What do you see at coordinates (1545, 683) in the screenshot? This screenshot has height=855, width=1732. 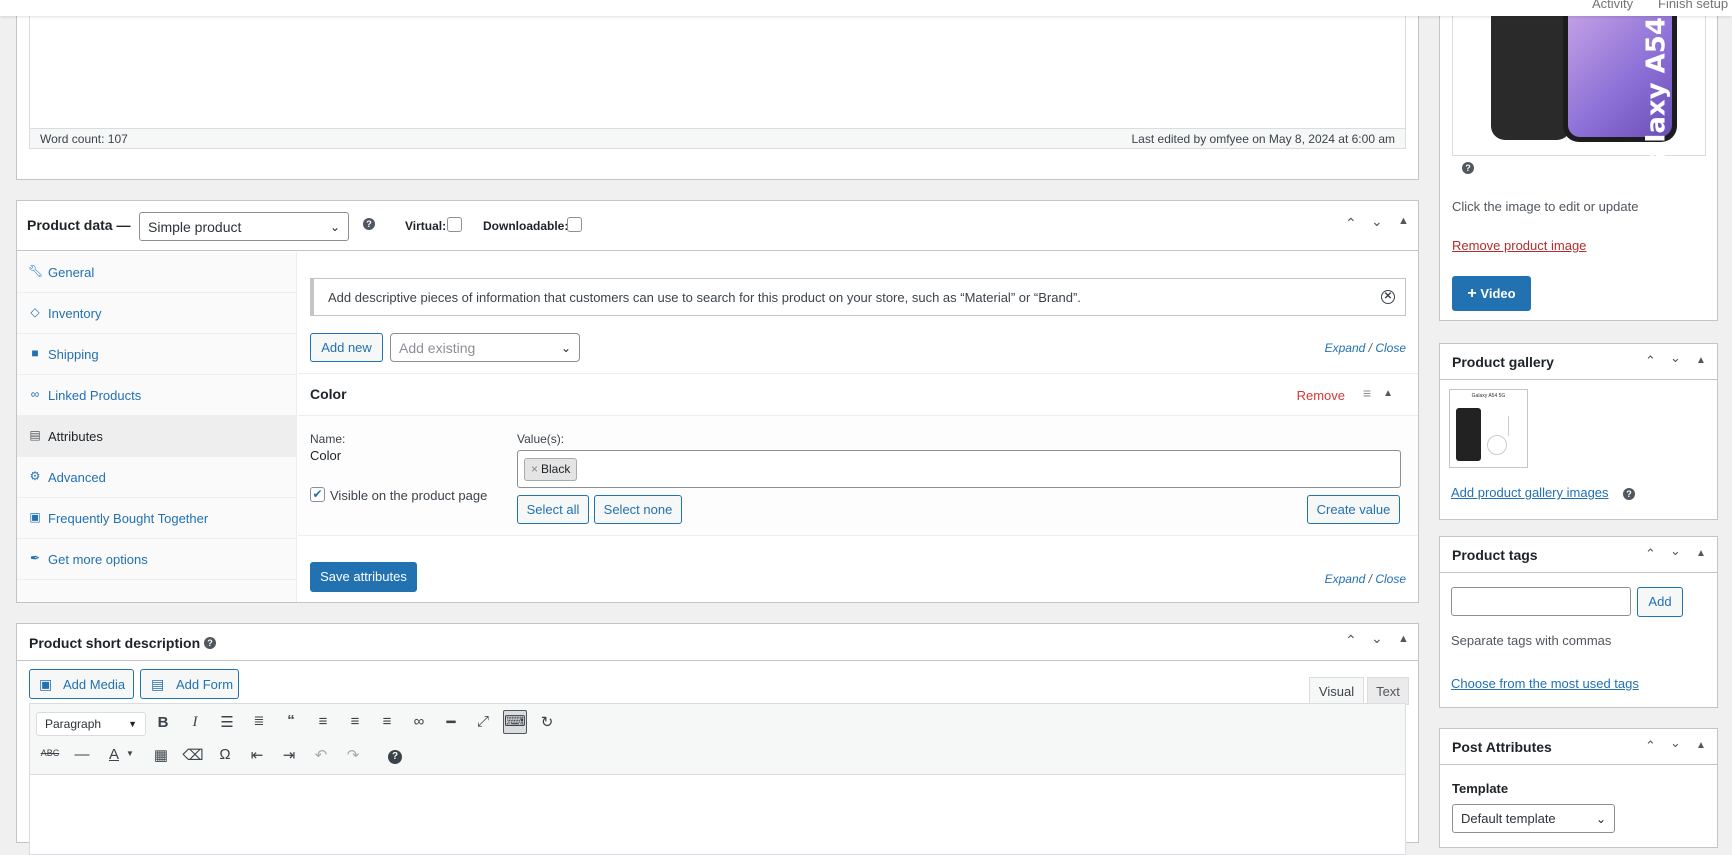 I see `choose-most-used-tags-link: Choose from the most used tags` at bounding box center [1545, 683].